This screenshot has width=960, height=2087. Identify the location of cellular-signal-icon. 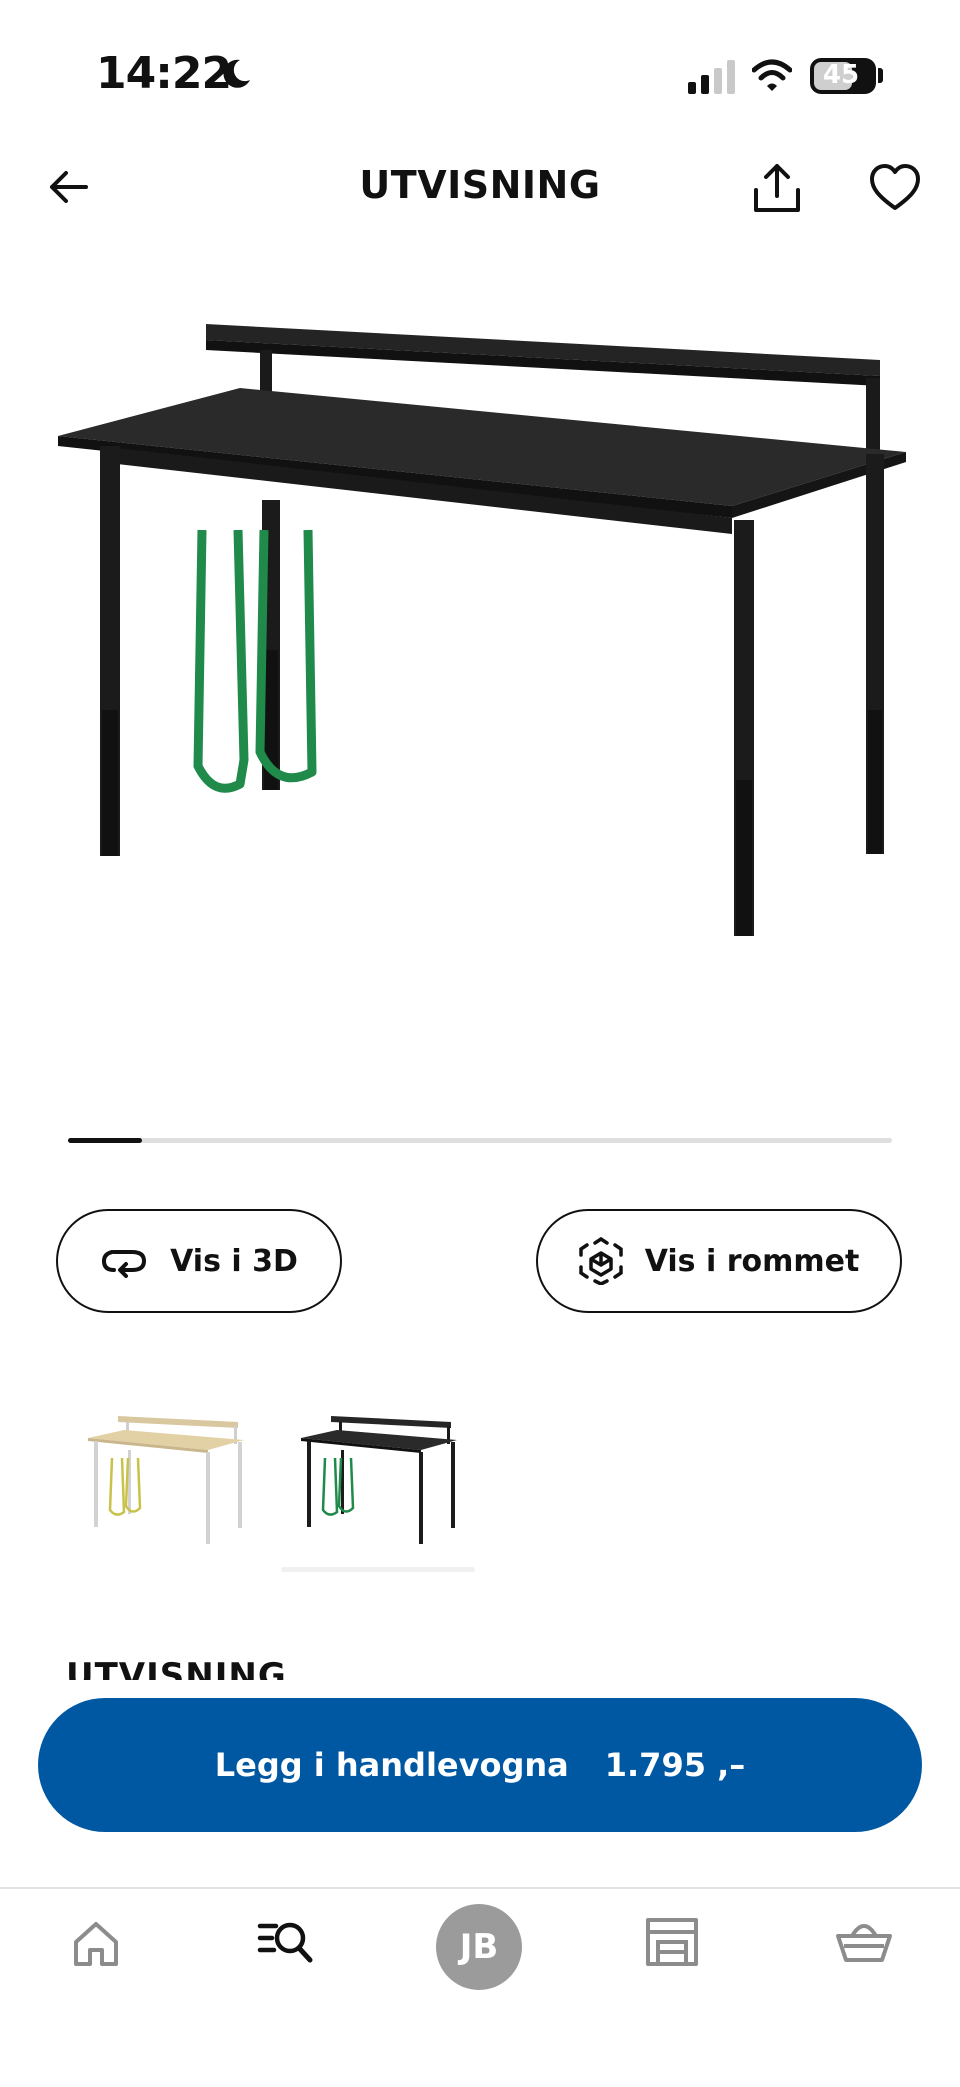
(711, 77).